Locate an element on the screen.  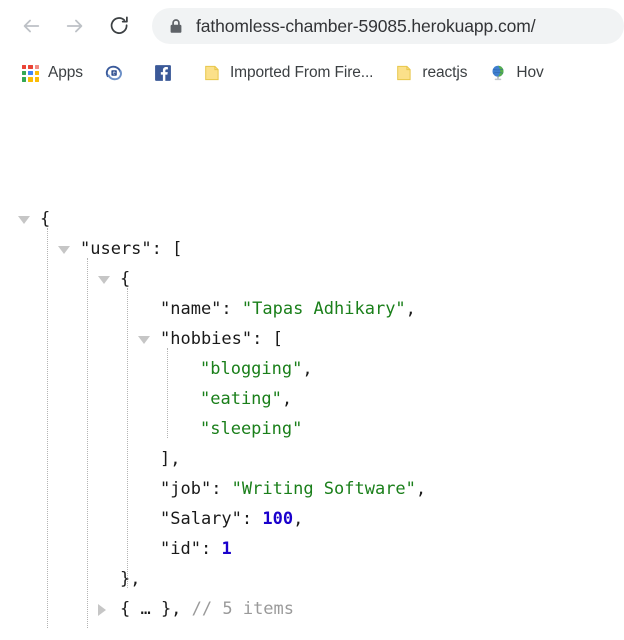
json-string: "Writing Software" is located at coordinates (323, 489).